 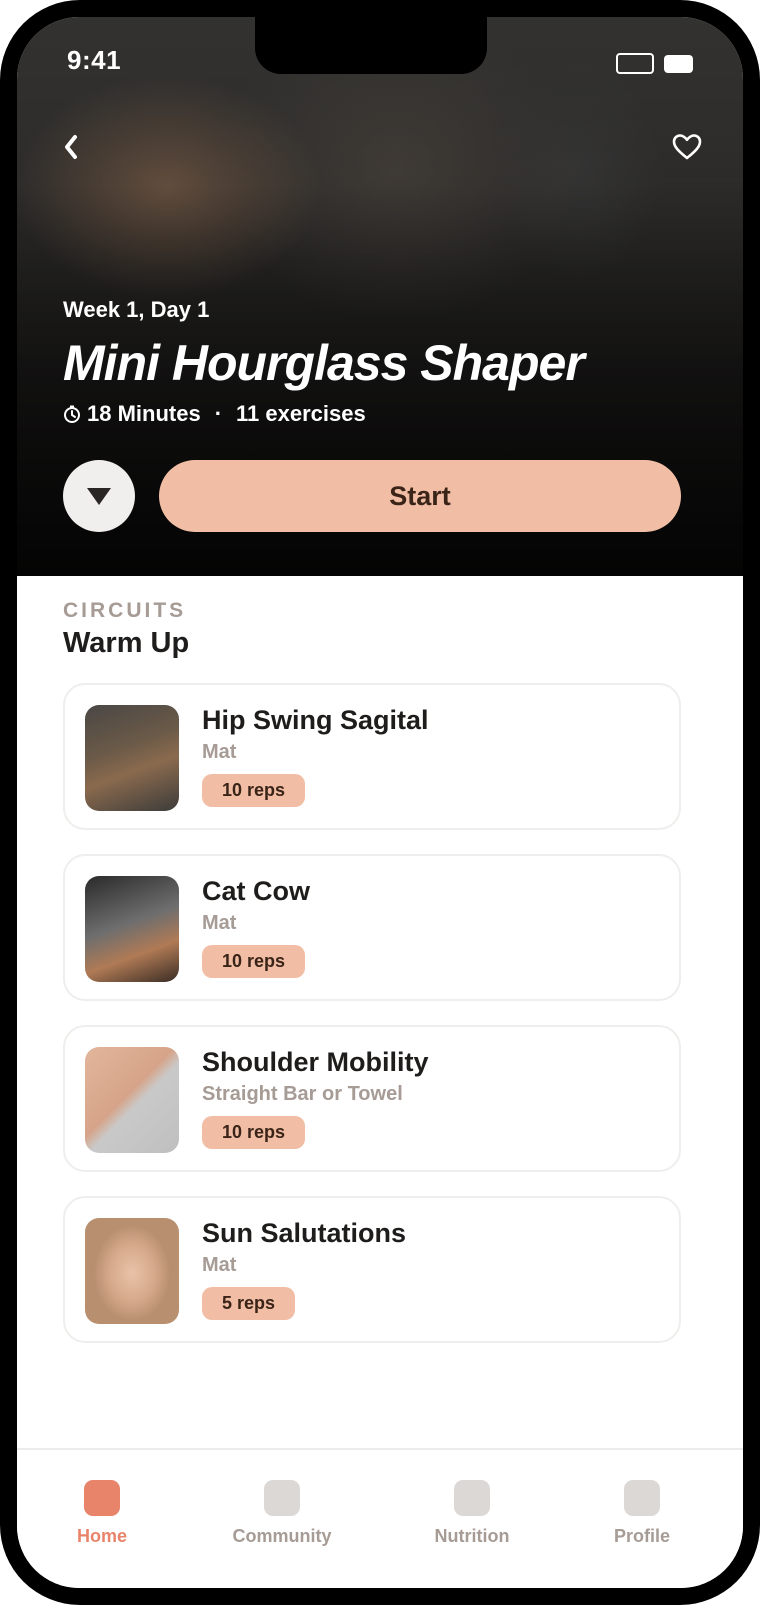 I want to click on collapse-button, so click(x=99, y=496).